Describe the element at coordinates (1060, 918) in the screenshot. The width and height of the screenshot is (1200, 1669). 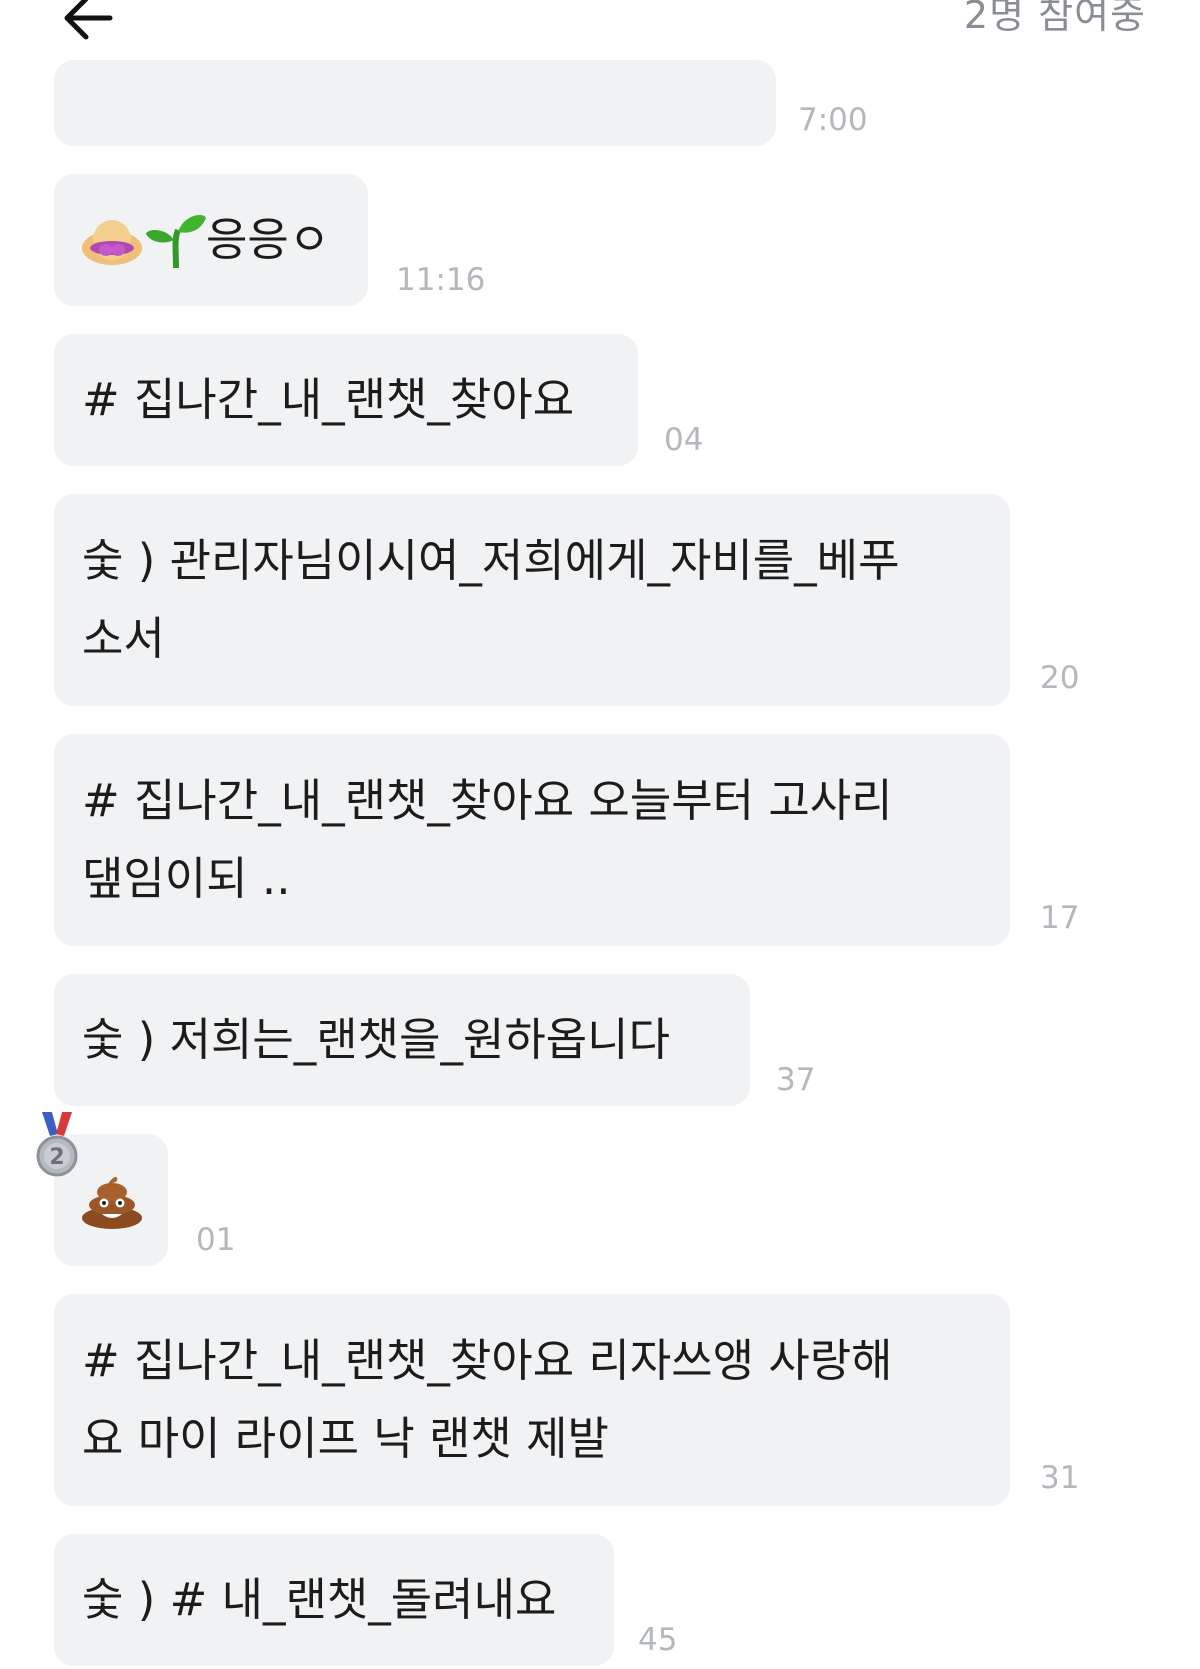
I see `message-time: 17` at that location.